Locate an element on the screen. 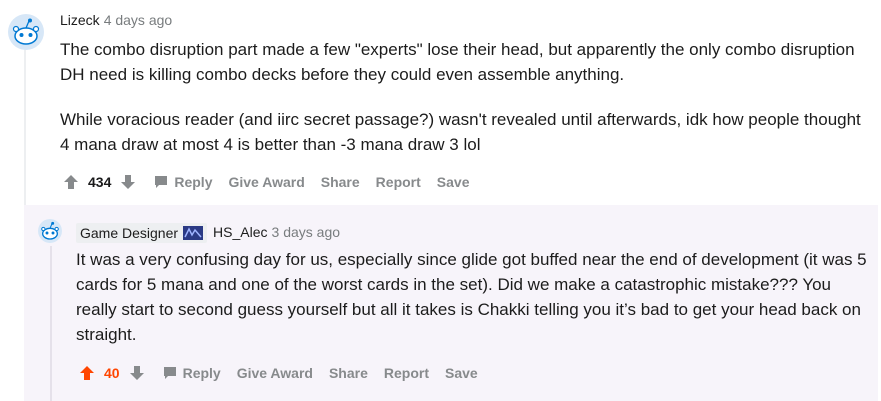 Image resolution: width=881 pixels, height=401 pixels. reply-timestamp: 3 days ago is located at coordinates (306, 232).